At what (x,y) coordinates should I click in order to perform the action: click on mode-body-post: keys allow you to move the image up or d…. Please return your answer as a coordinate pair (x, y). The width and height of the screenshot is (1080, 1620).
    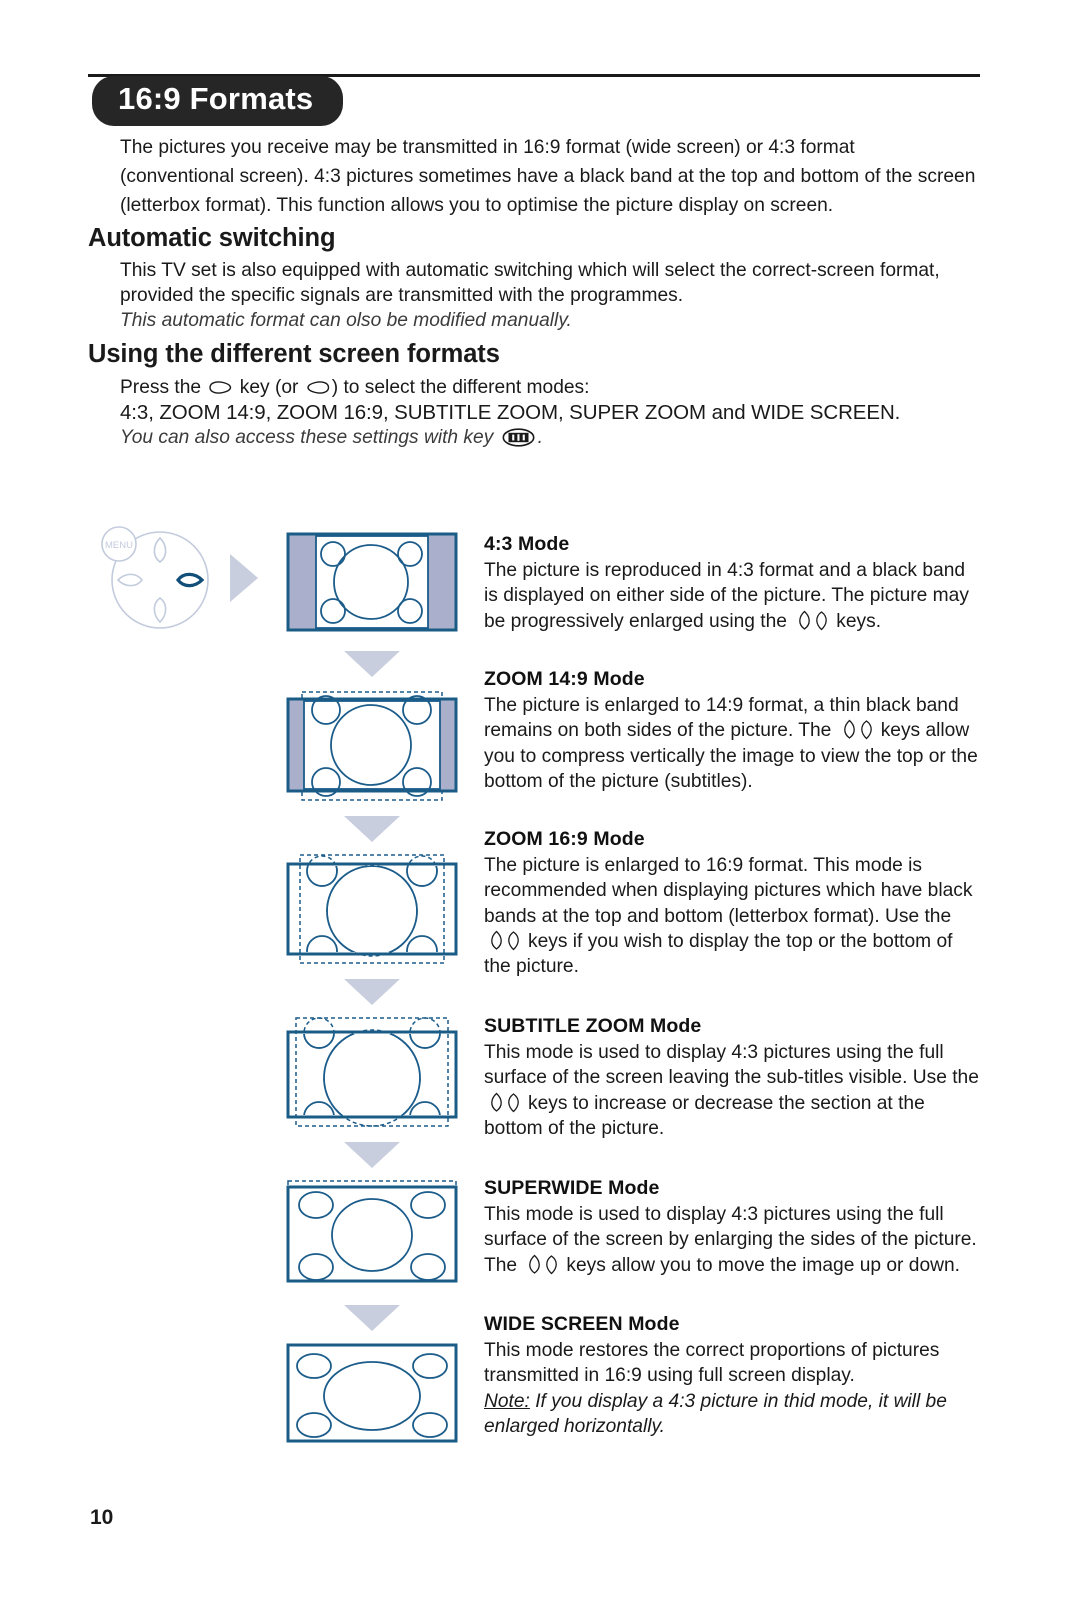
    Looking at the image, I should click on (763, 1265).